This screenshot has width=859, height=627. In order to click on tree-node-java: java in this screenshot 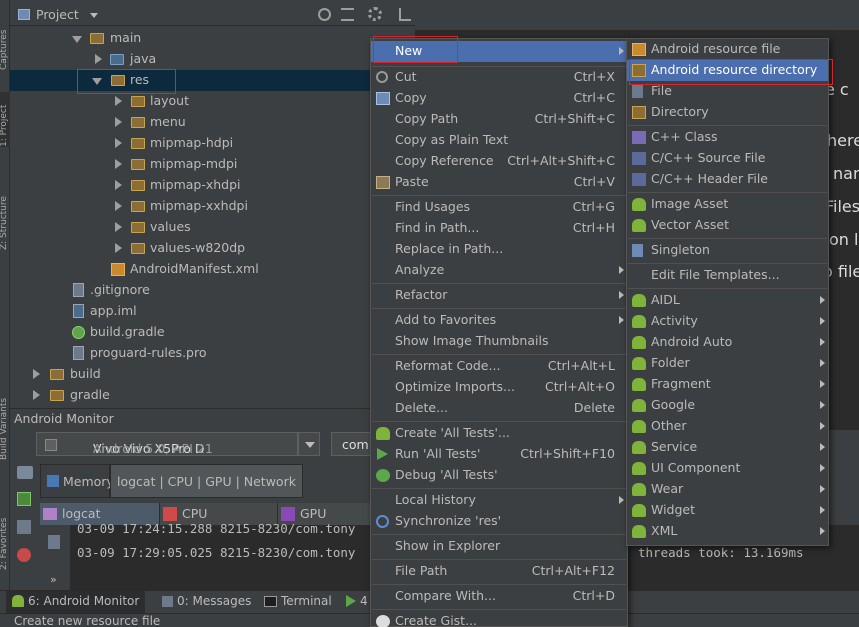, I will do `click(212, 59)`.